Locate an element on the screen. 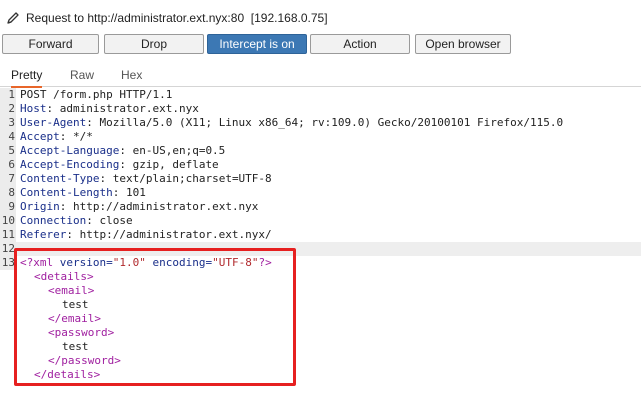 The height and width of the screenshot is (410, 641). header-value: http://administrator.ext.nyx is located at coordinates (162, 206).